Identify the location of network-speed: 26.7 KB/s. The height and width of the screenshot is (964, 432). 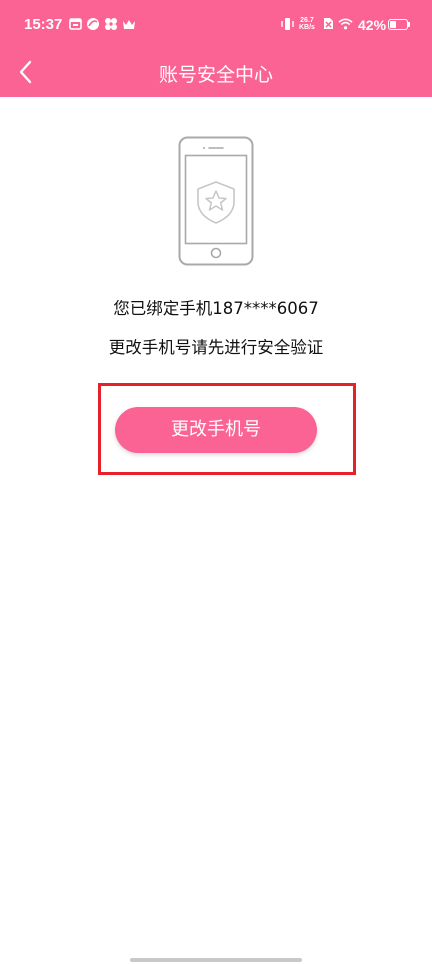
(307, 24).